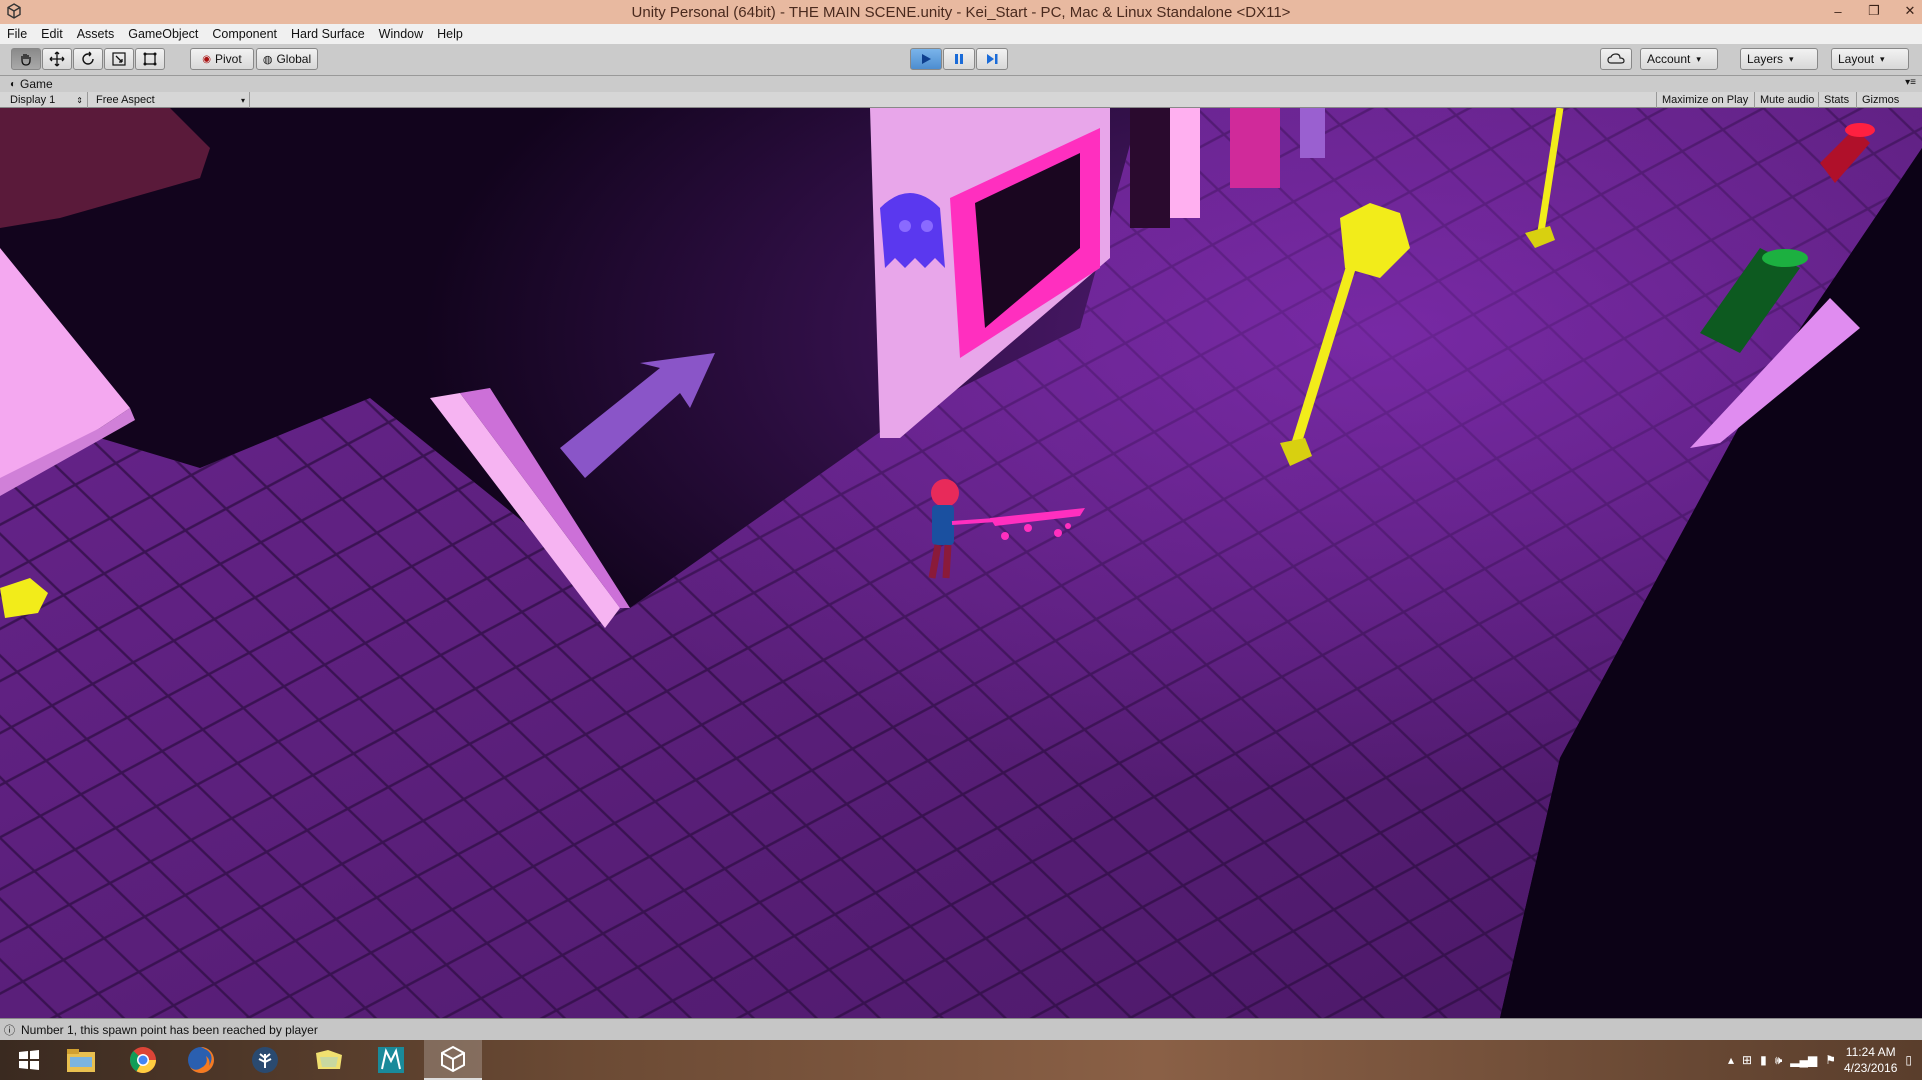  I want to click on scale-icon, so click(119, 59).